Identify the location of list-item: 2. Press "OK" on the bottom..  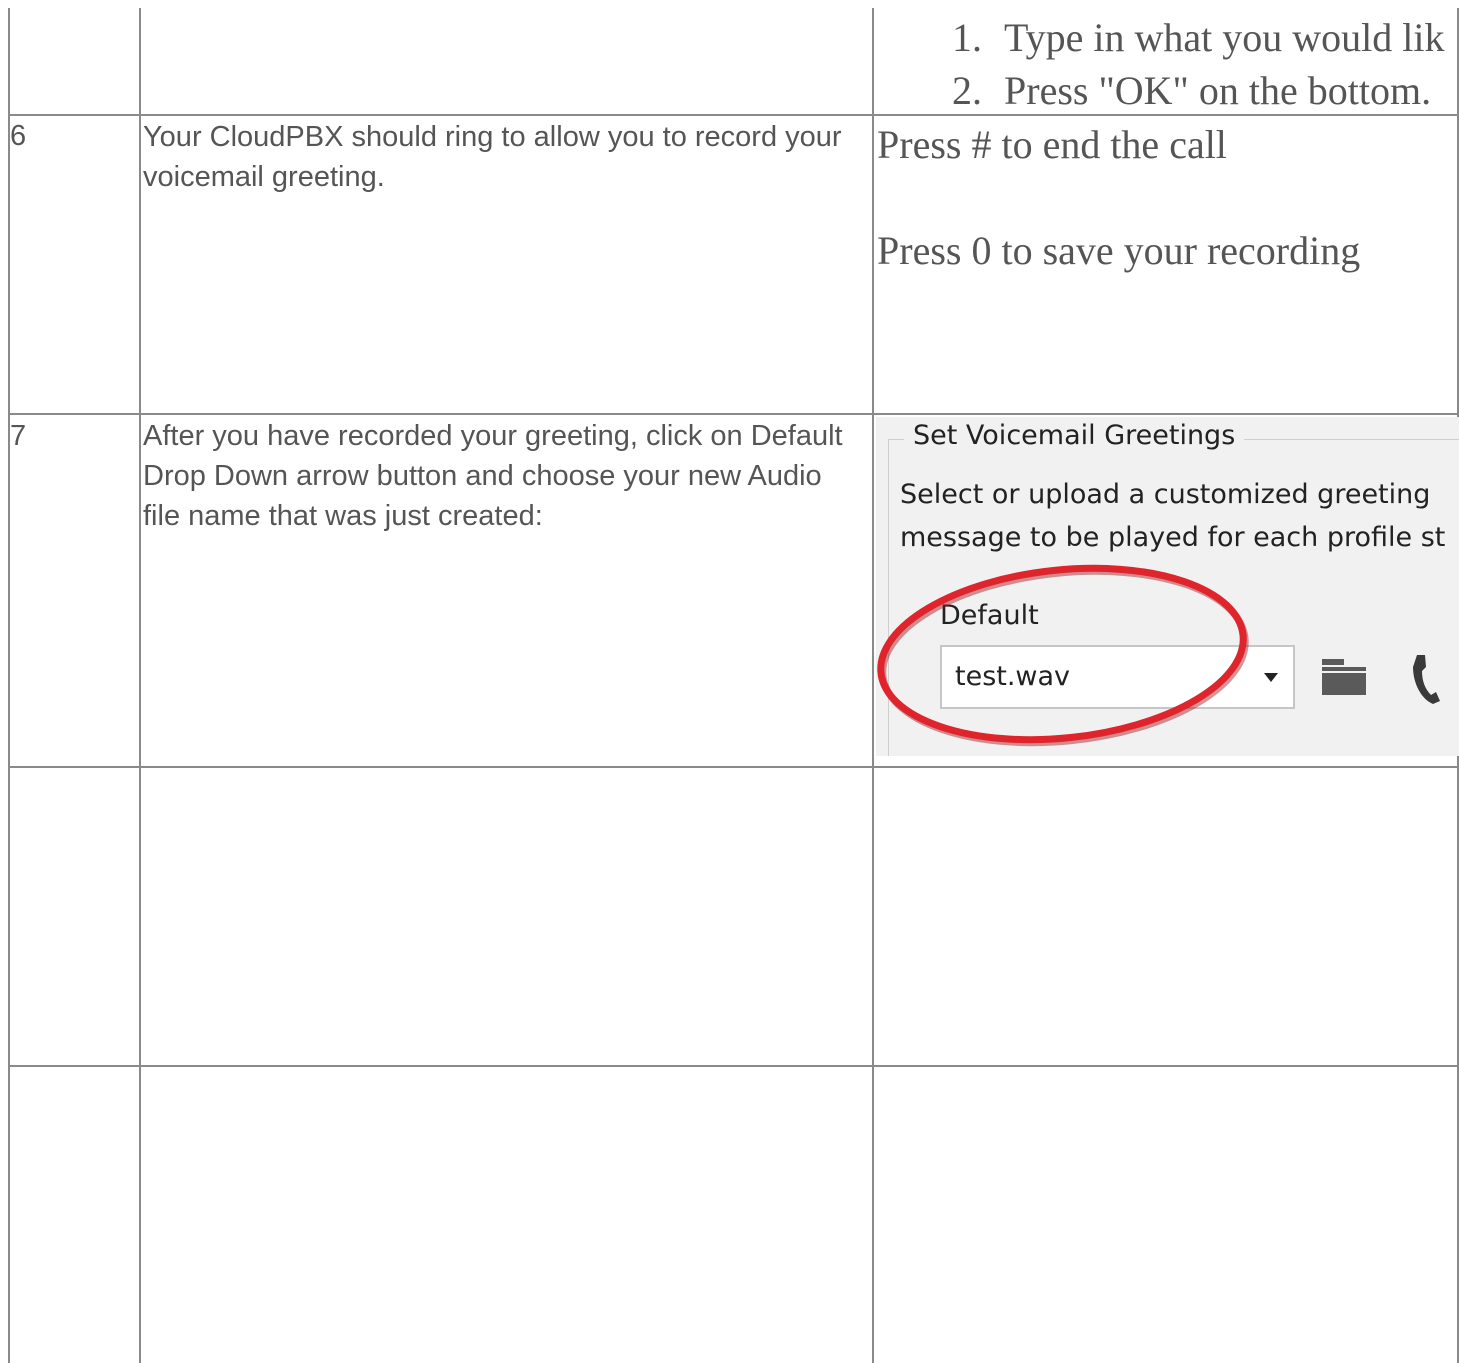
(1192, 90).